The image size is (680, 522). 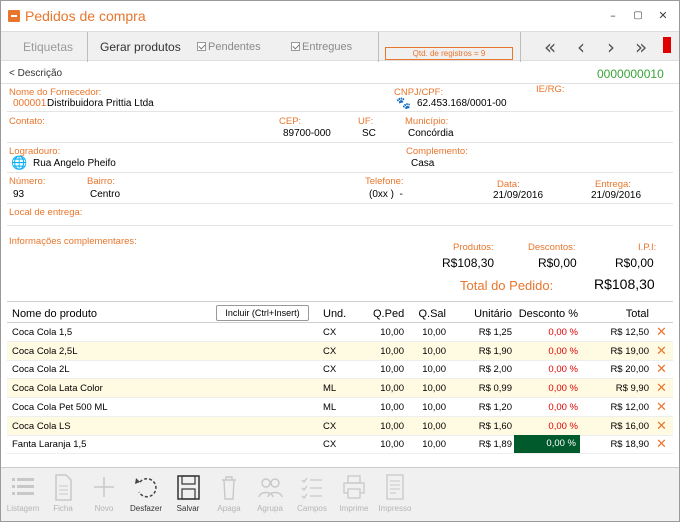 I want to click on campos-button: Campos, so click(x=312, y=496).